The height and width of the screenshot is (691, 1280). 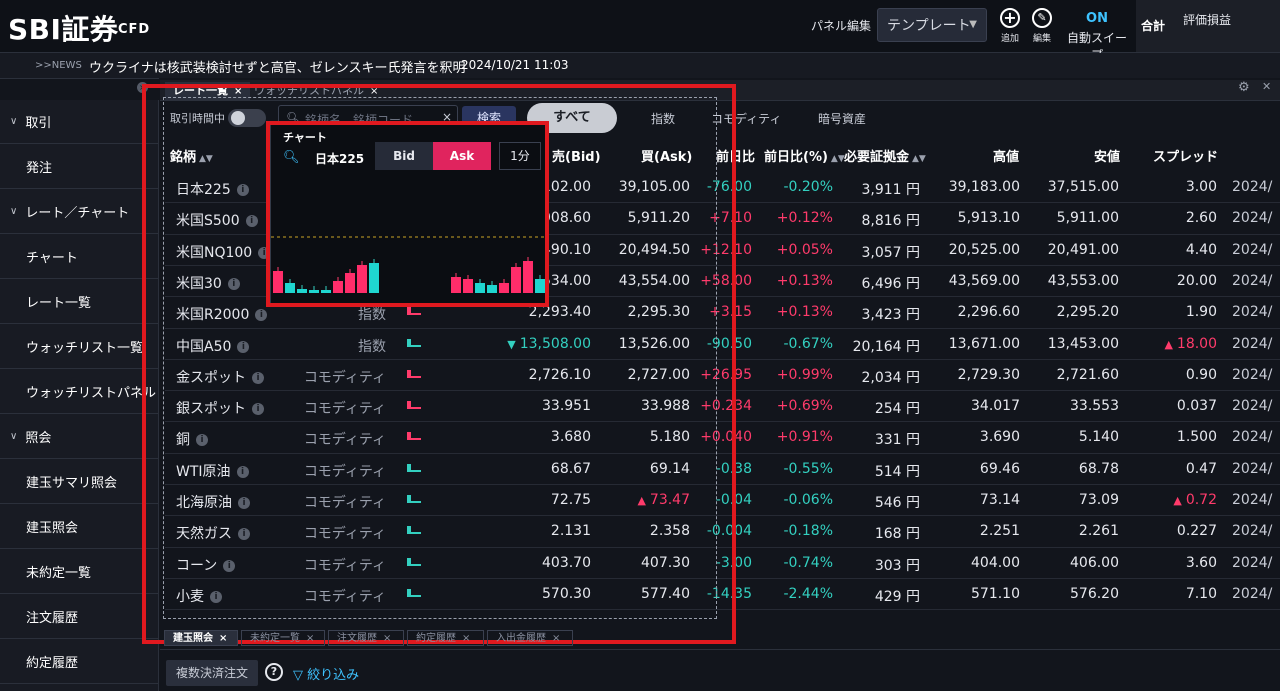 I want to click on news-headline: ウクライナは核武装検討せずと高官、ゼレンスキー氏発言を釈明, so click(x=277, y=66).